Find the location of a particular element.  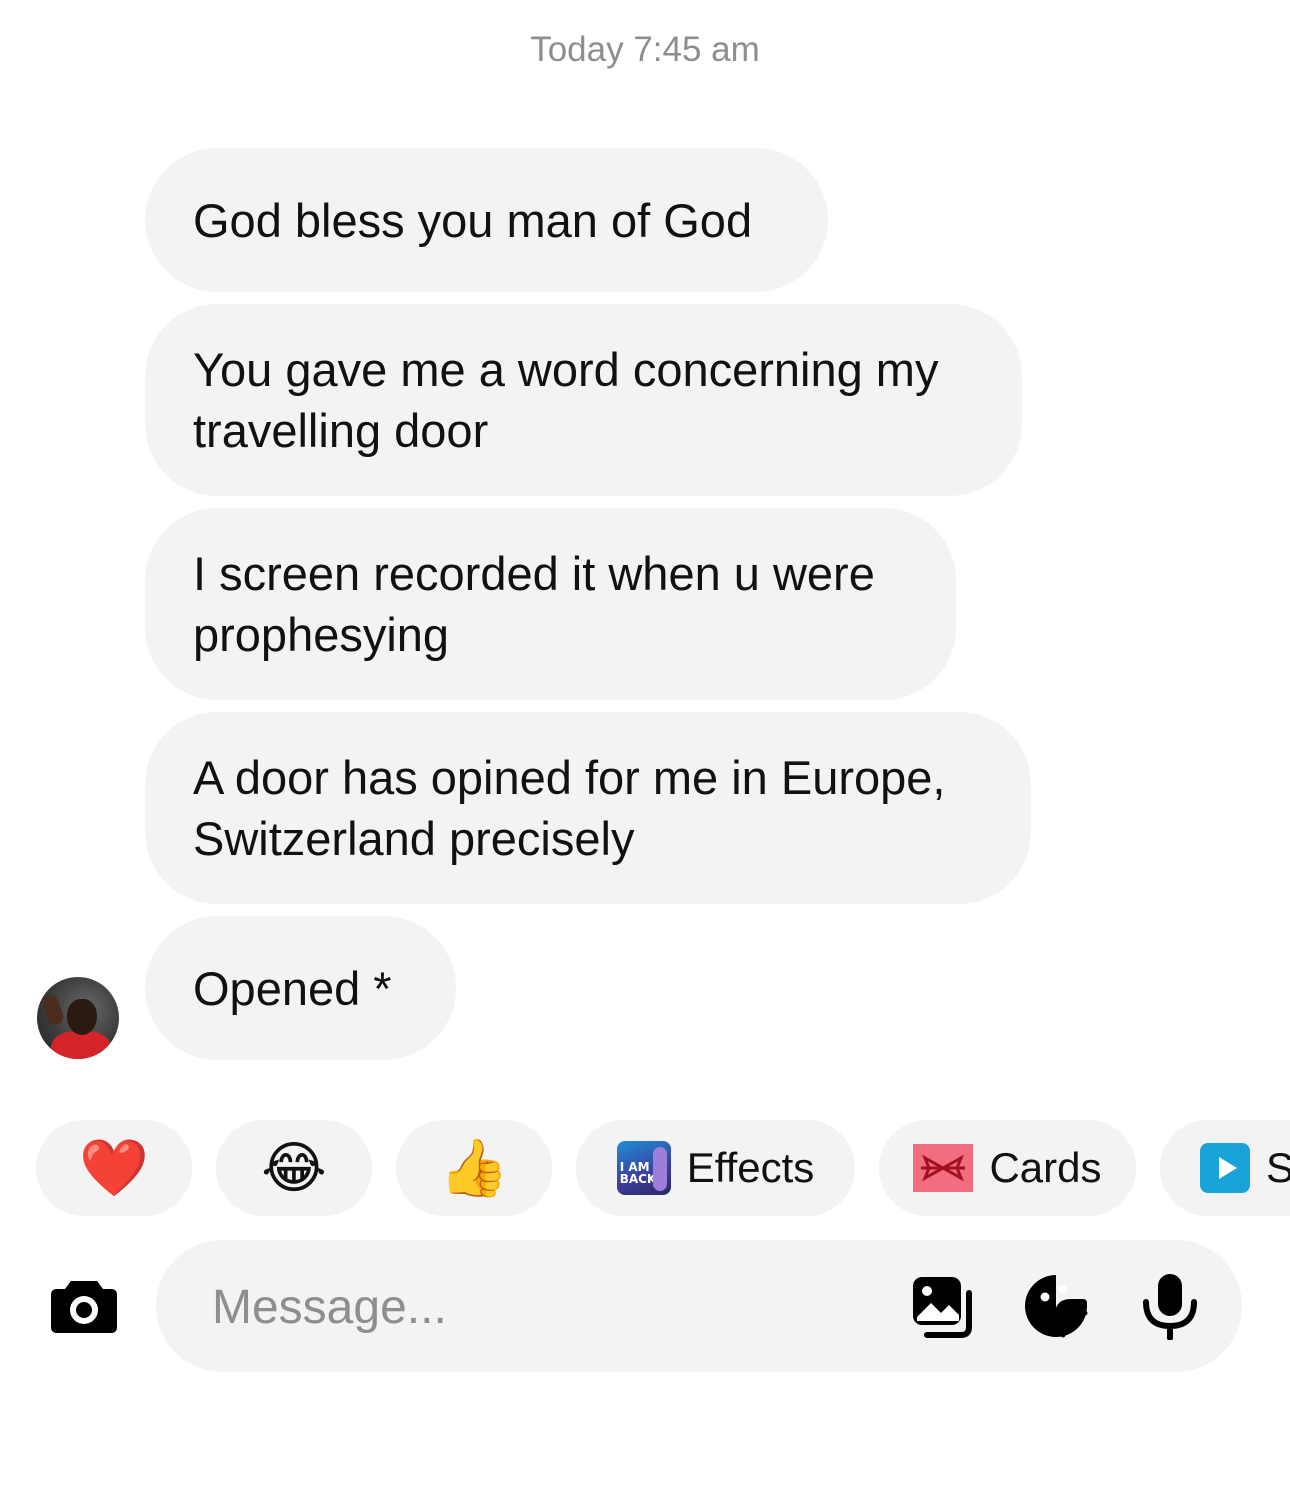

clip-chip-button: S is located at coordinates (1225, 1168).